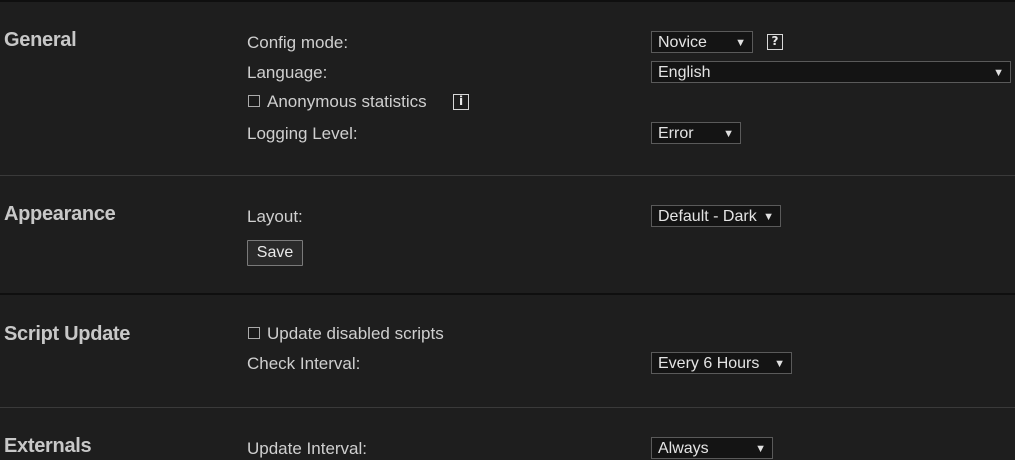 This screenshot has height=460, width=1015. What do you see at coordinates (775, 42) in the screenshot?
I see `help-icon: ?` at bounding box center [775, 42].